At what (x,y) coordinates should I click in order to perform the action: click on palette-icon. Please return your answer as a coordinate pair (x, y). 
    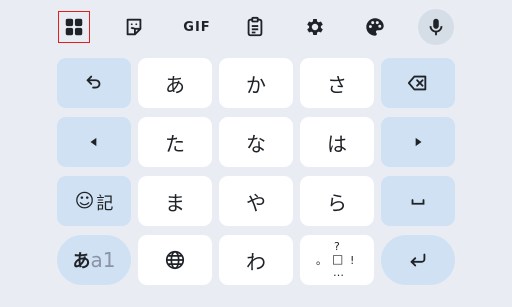
    Looking at the image, I should click on (375, 27).